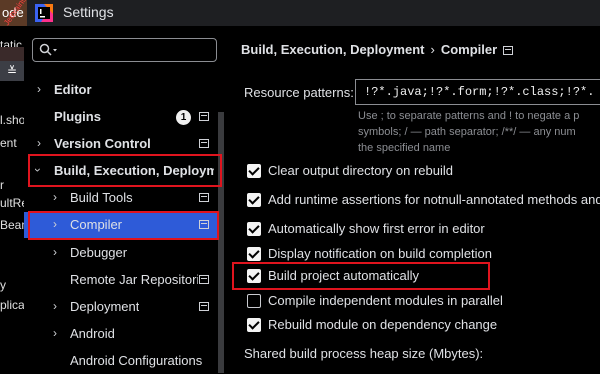 This screenshot has width=600, height=374. Describe the element at coordinates (12, 203) in the screenshot. I see `background-text: ultRe` at that location.